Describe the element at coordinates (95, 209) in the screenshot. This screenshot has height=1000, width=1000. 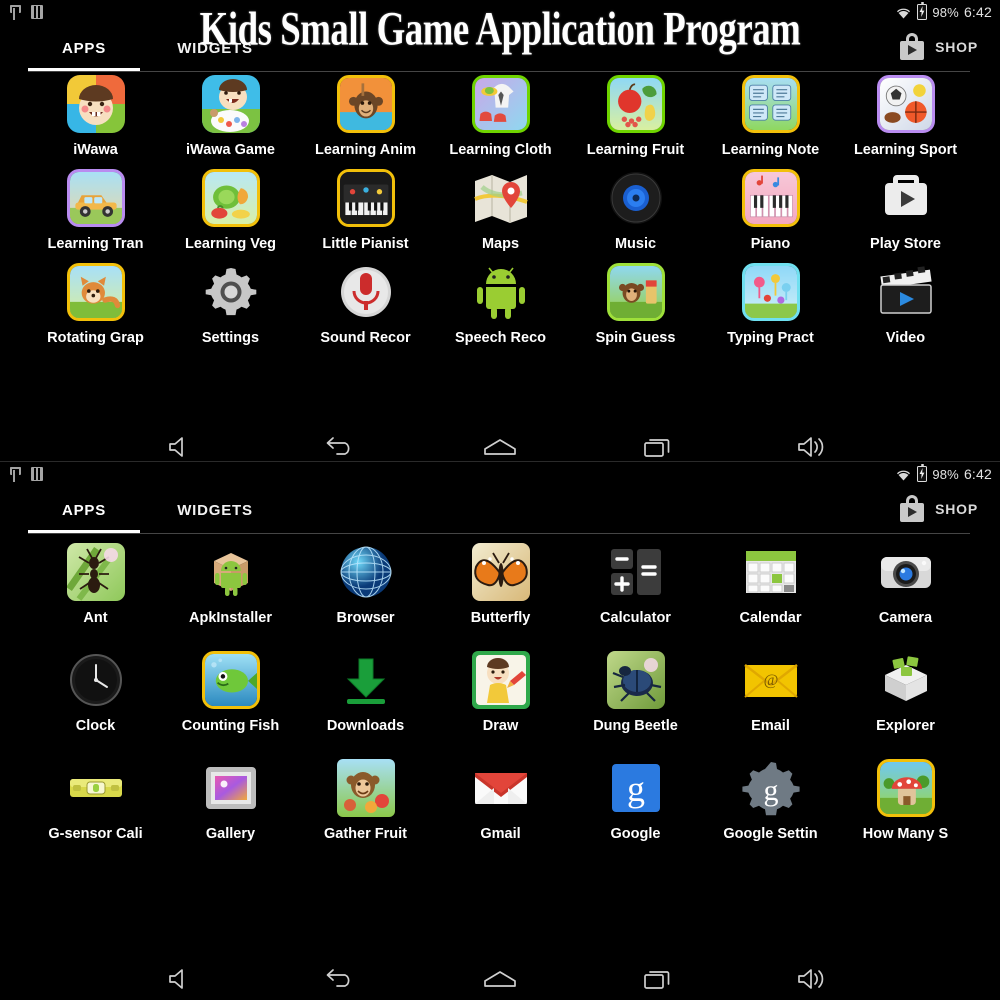
I see `app-item-learning-tran: Learning Tran` at that location.